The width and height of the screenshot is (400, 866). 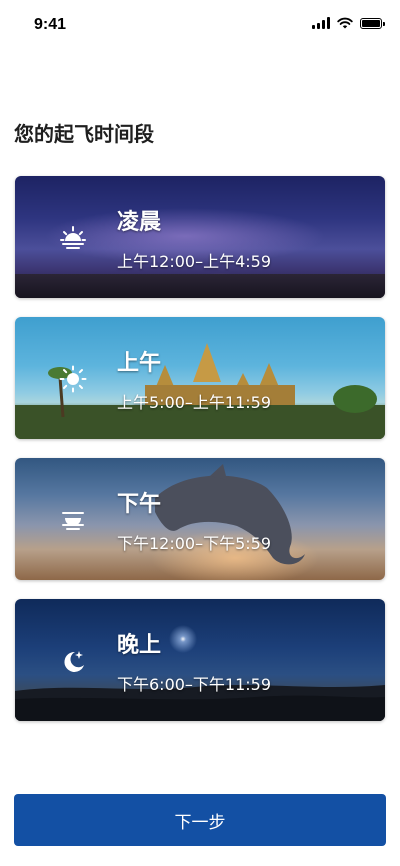 What do you see at coordinates (139, 645) in the screenshot?
I see `time-slot-label: 晚上` at bounding box center [139, 645].